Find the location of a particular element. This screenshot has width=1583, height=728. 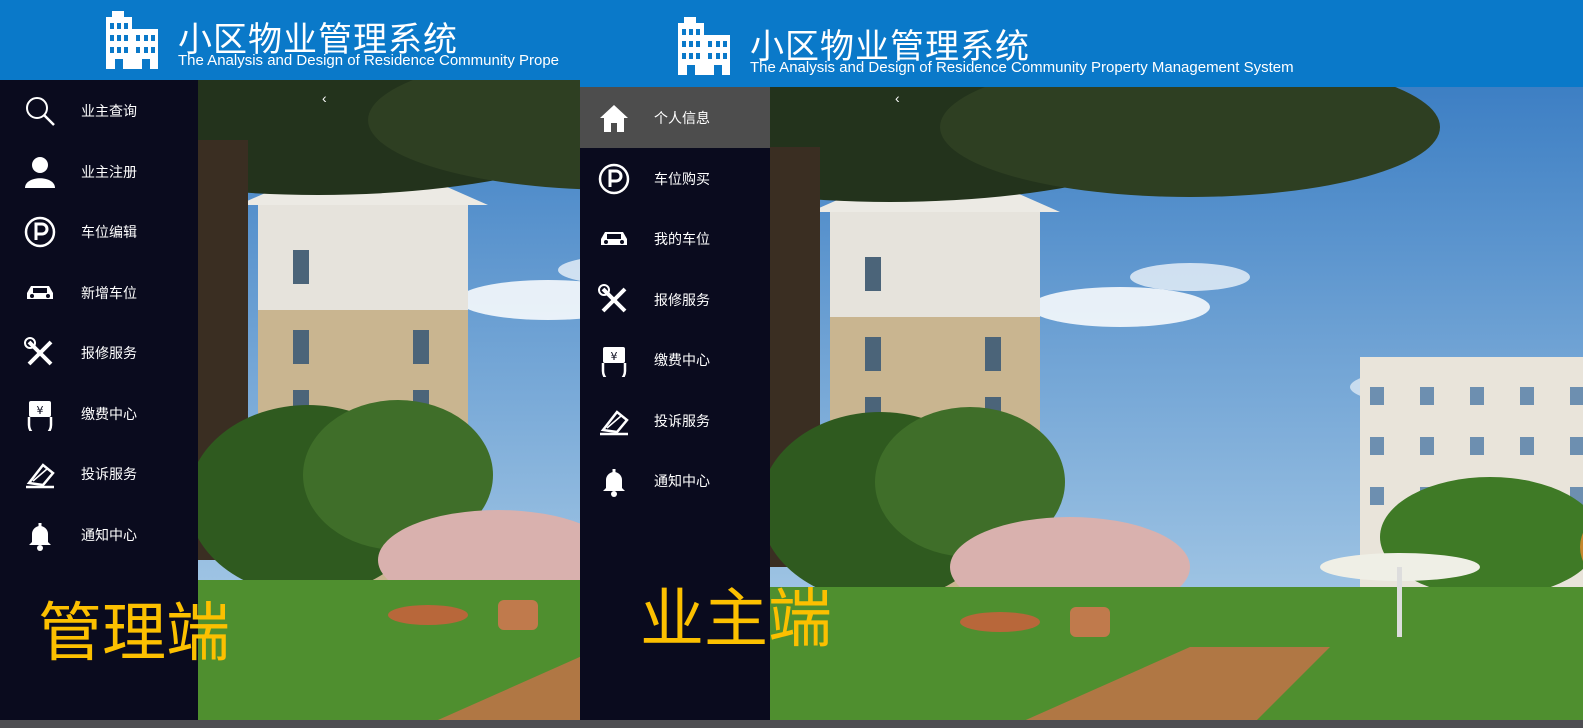

sidebar-item-my-parking: 我的车位 is located at coordinates (675, 238).